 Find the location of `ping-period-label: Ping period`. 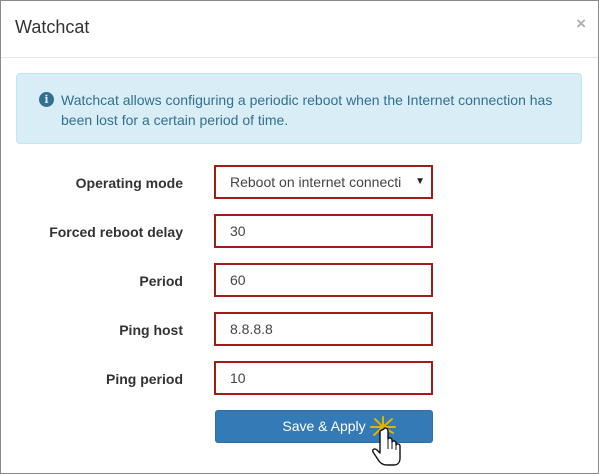

ping-period-label: Ping period is located at coordinates (144, 379).